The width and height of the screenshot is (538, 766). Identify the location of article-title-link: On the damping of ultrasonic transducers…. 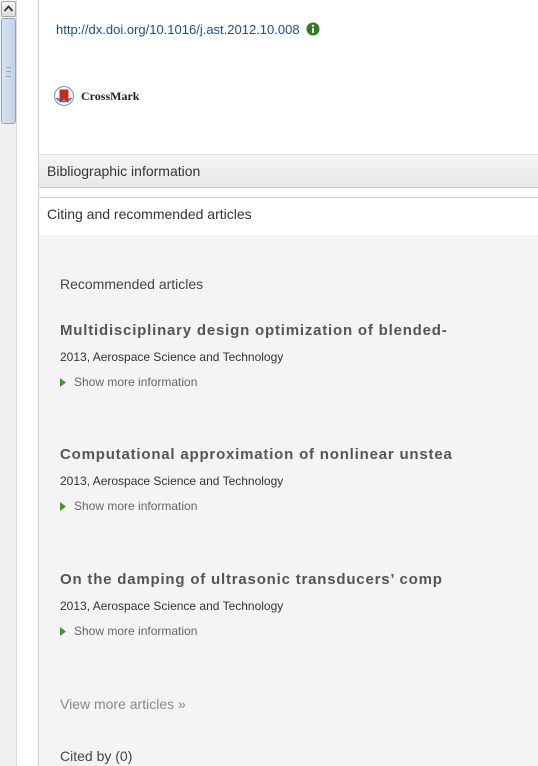
(299, 579).